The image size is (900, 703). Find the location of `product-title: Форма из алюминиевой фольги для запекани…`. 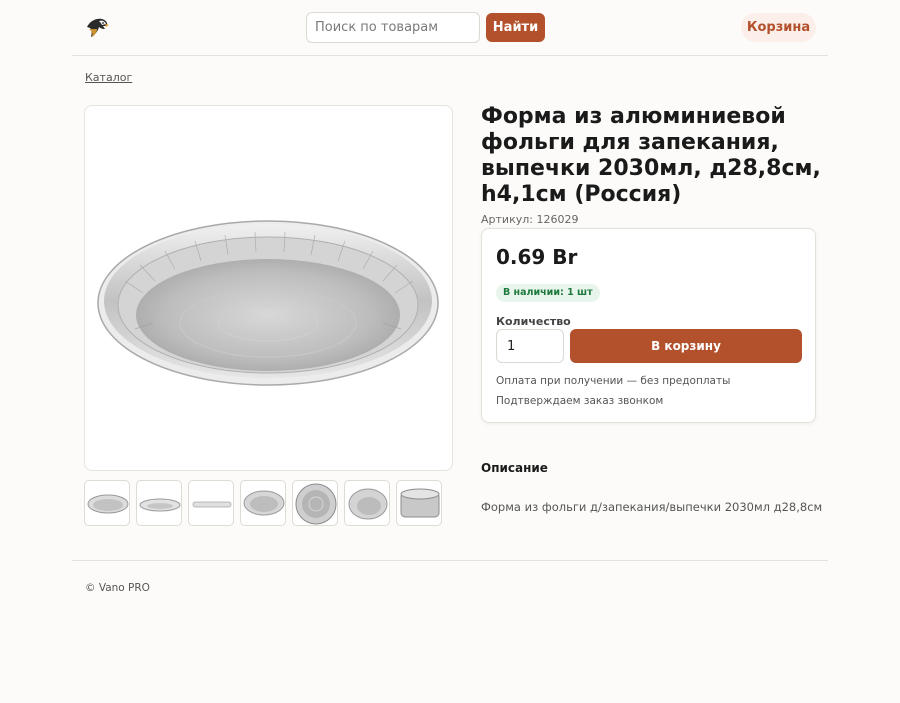

product-title: Форма из алюминиевой фольги для запекани… is located at coordinates (651, 155).